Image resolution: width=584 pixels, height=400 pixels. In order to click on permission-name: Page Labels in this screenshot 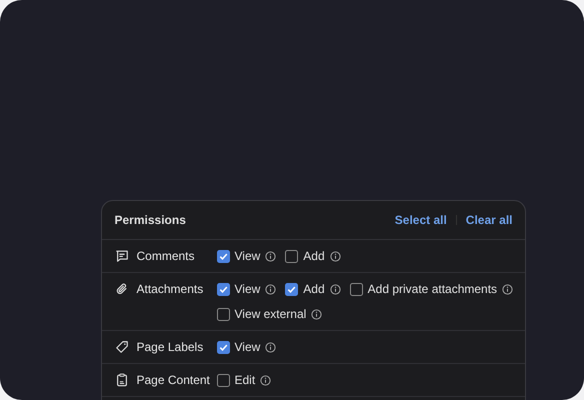, I will do `click(170, 347)`.